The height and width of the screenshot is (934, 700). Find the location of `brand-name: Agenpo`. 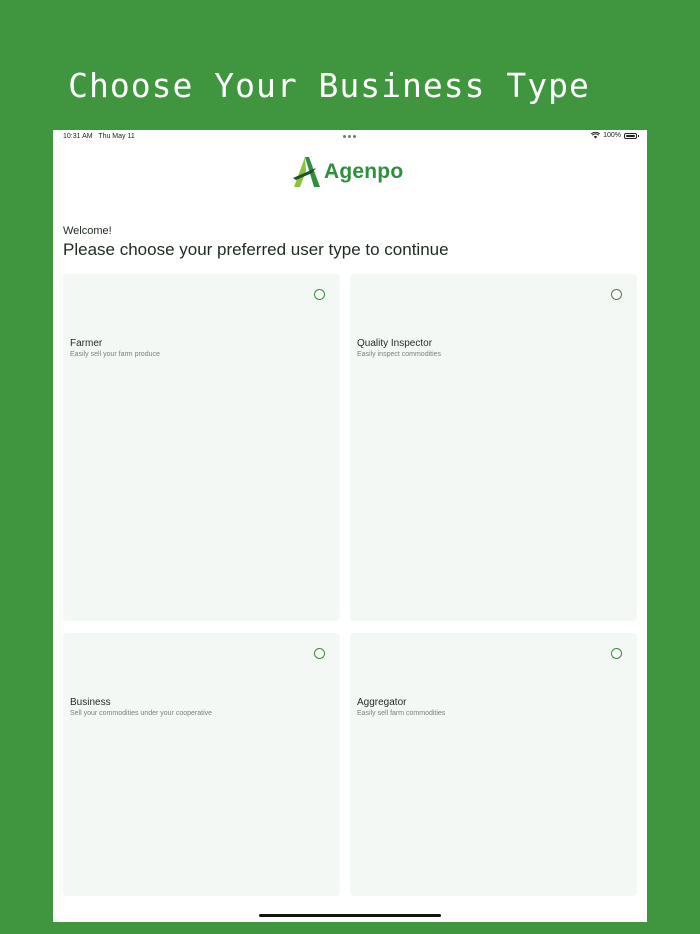

brand-name: Agenpo is located at coordinates (364, 171).